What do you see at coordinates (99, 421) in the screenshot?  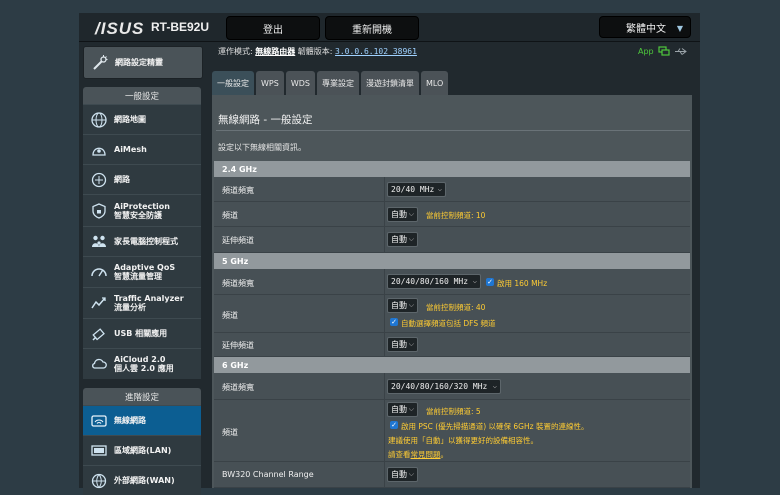 I see `wifi-icon` at bounding box center [99, 421].